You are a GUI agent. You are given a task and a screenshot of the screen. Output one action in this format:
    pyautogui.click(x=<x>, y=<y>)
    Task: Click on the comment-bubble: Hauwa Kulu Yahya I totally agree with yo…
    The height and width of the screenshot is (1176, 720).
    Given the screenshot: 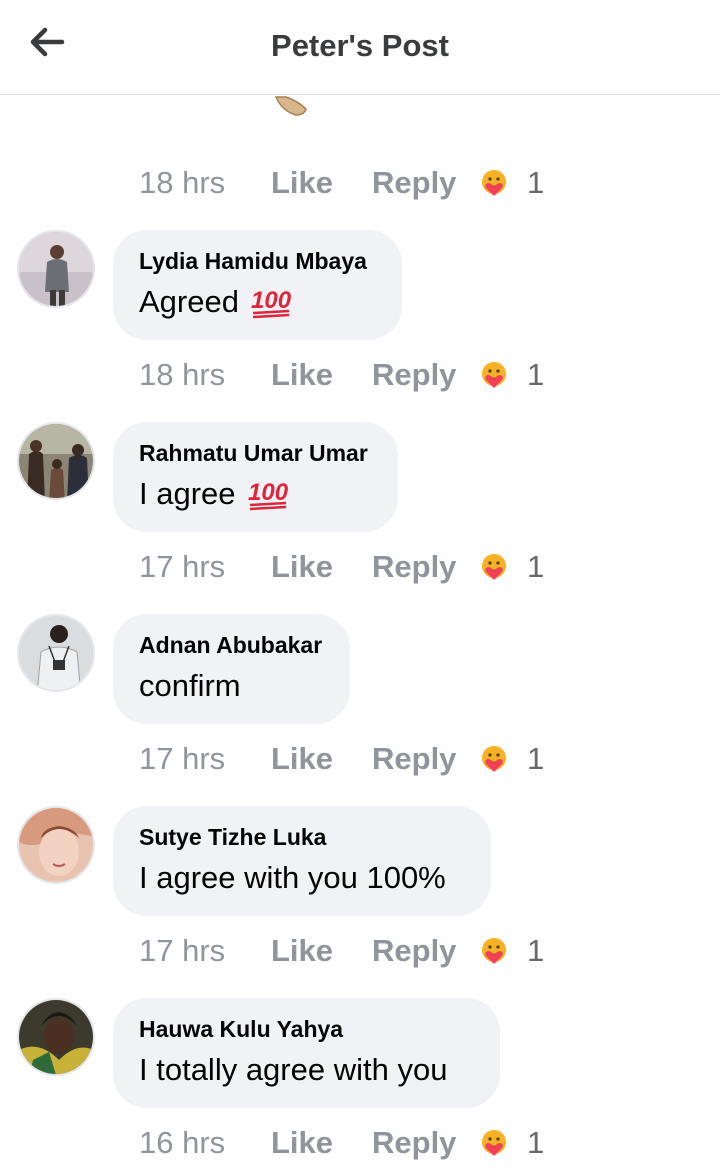 What is the action you would take?
    pyautogui.click(x=306, y=1053)
    